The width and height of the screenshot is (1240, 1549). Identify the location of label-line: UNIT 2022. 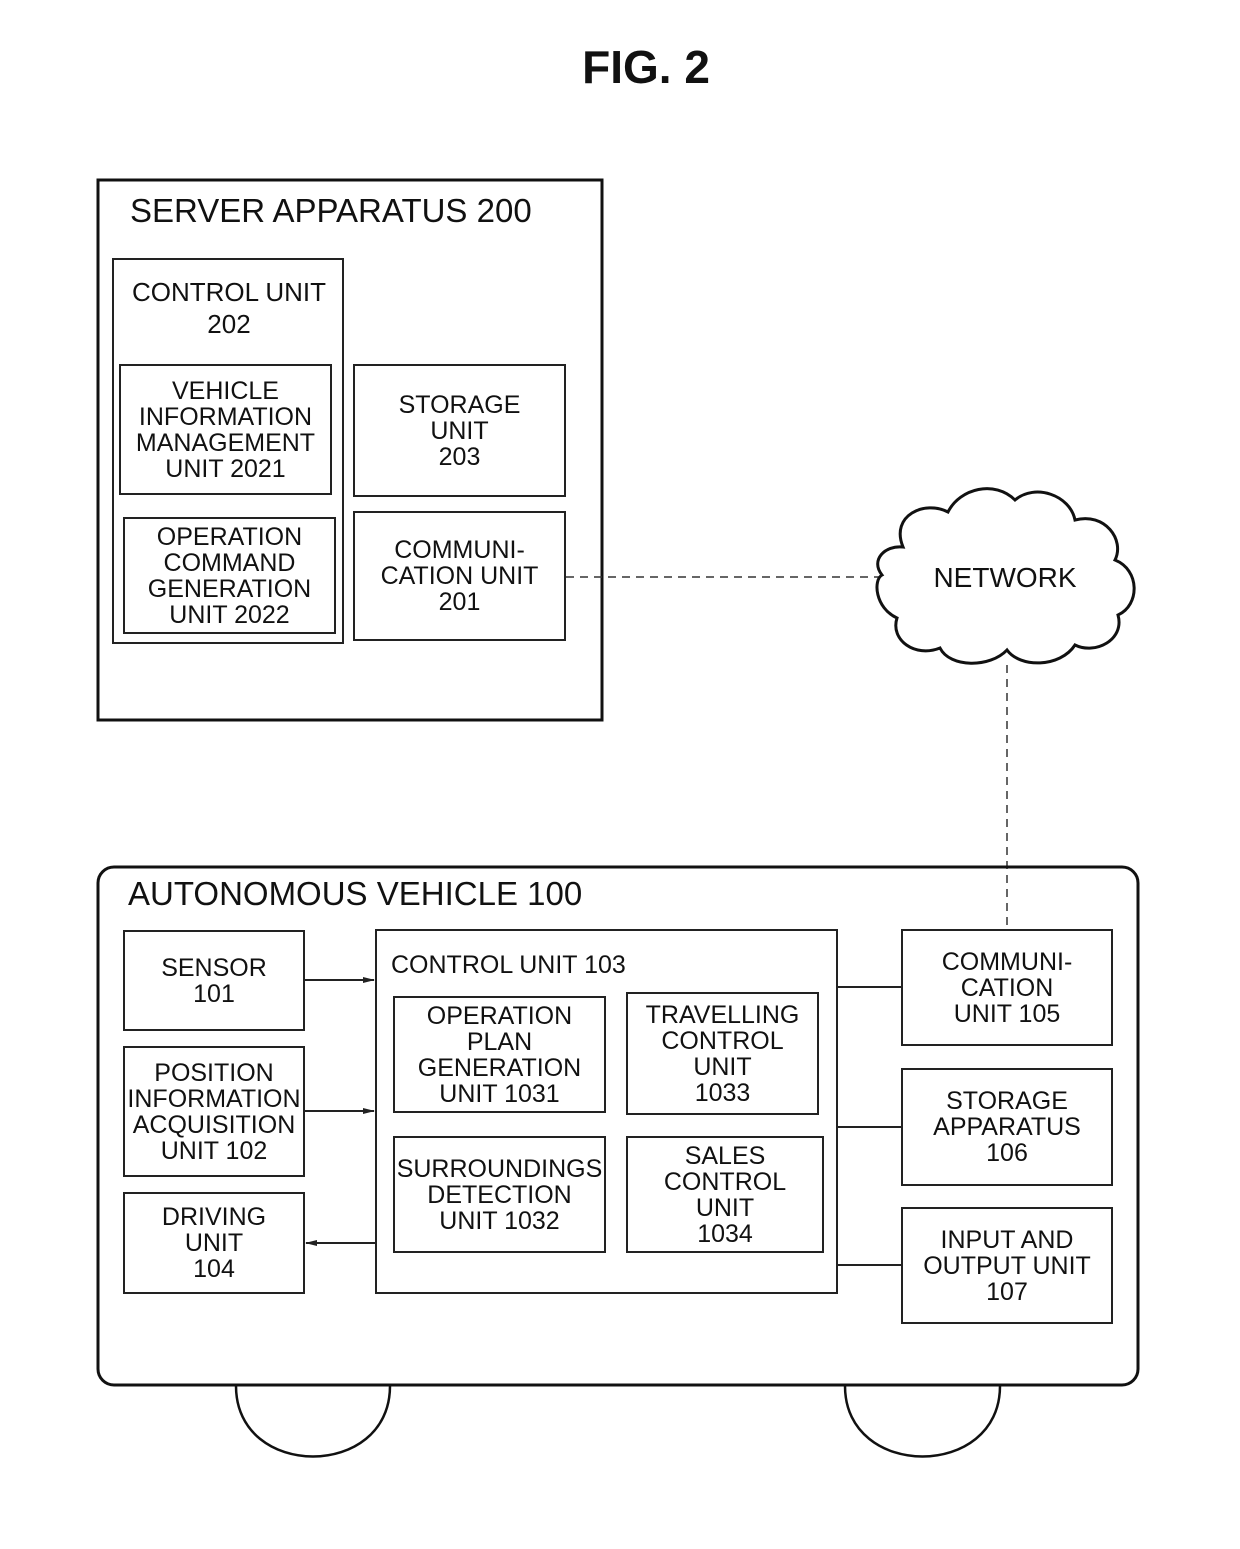
(229, 614).